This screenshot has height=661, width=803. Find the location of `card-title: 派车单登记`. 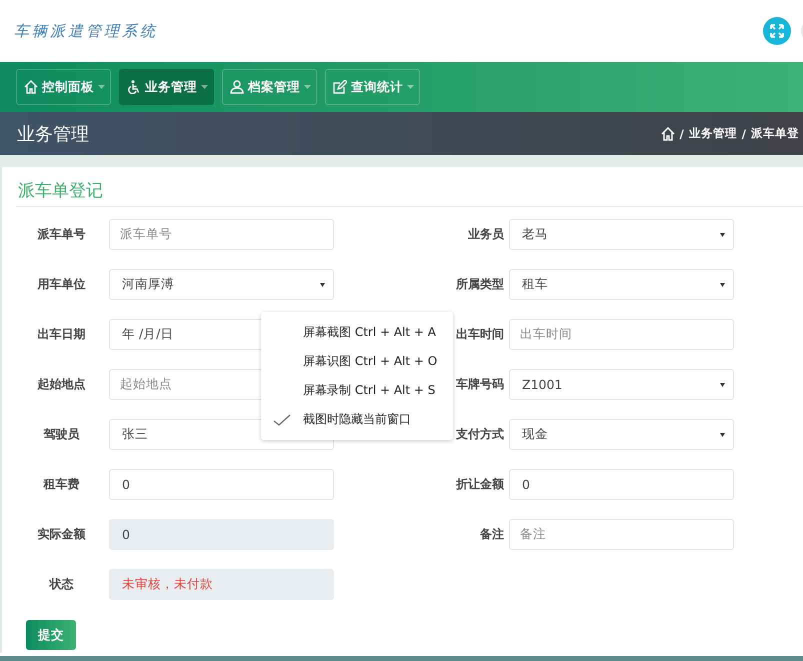

card-title: 派车单登记 is located at coordinates (409, 187).